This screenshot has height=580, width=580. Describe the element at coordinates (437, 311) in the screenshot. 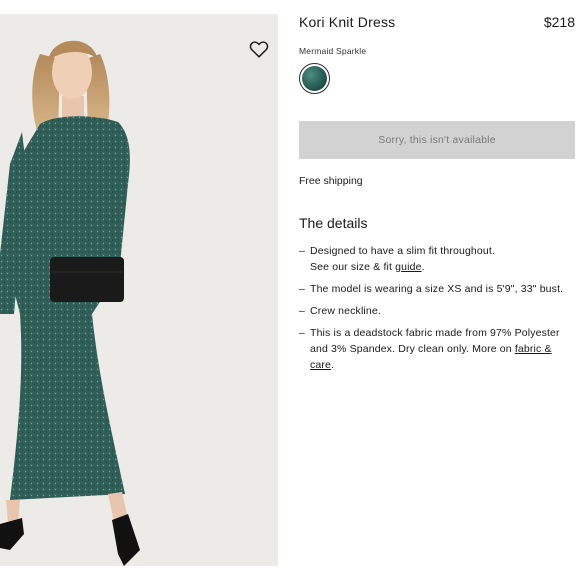

I see `detail-item-neckline: Crew neckline.` at that location.